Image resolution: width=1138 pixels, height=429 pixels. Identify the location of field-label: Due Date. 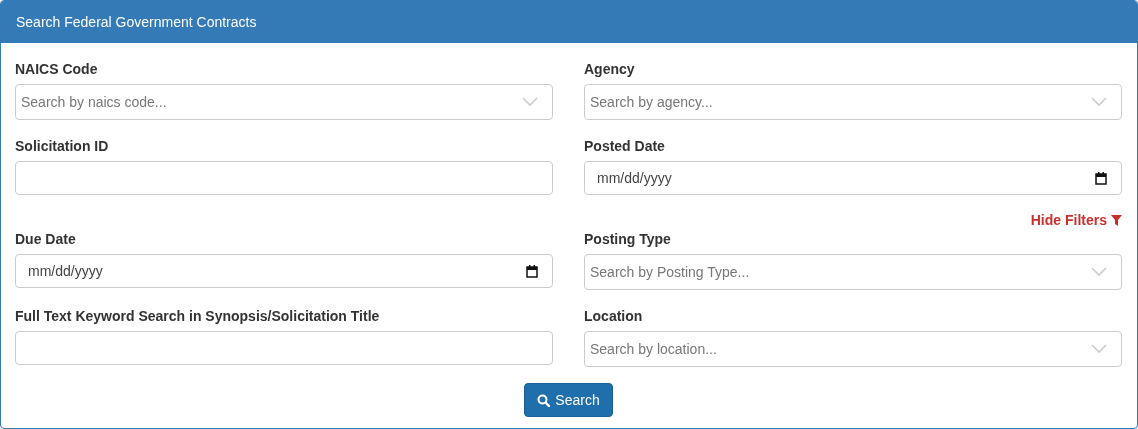
(45, 239).